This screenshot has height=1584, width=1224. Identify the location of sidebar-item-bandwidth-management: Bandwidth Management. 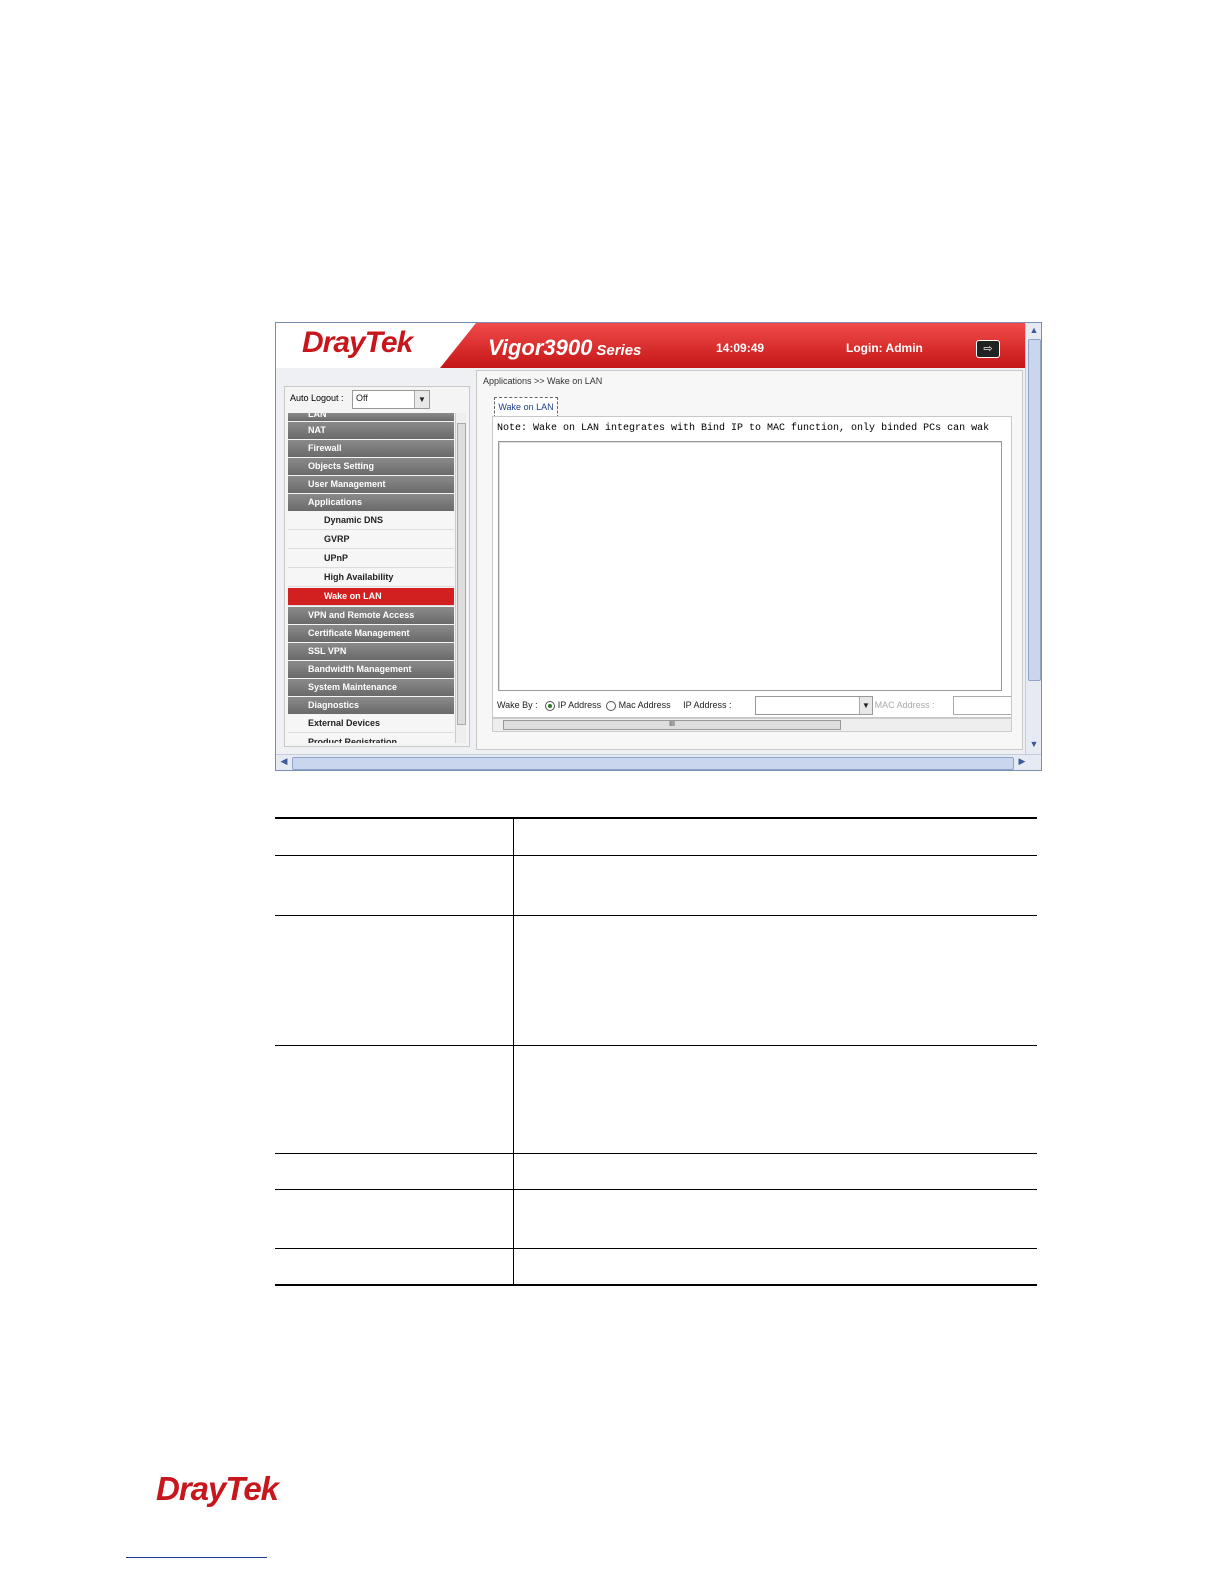
(371, 669).